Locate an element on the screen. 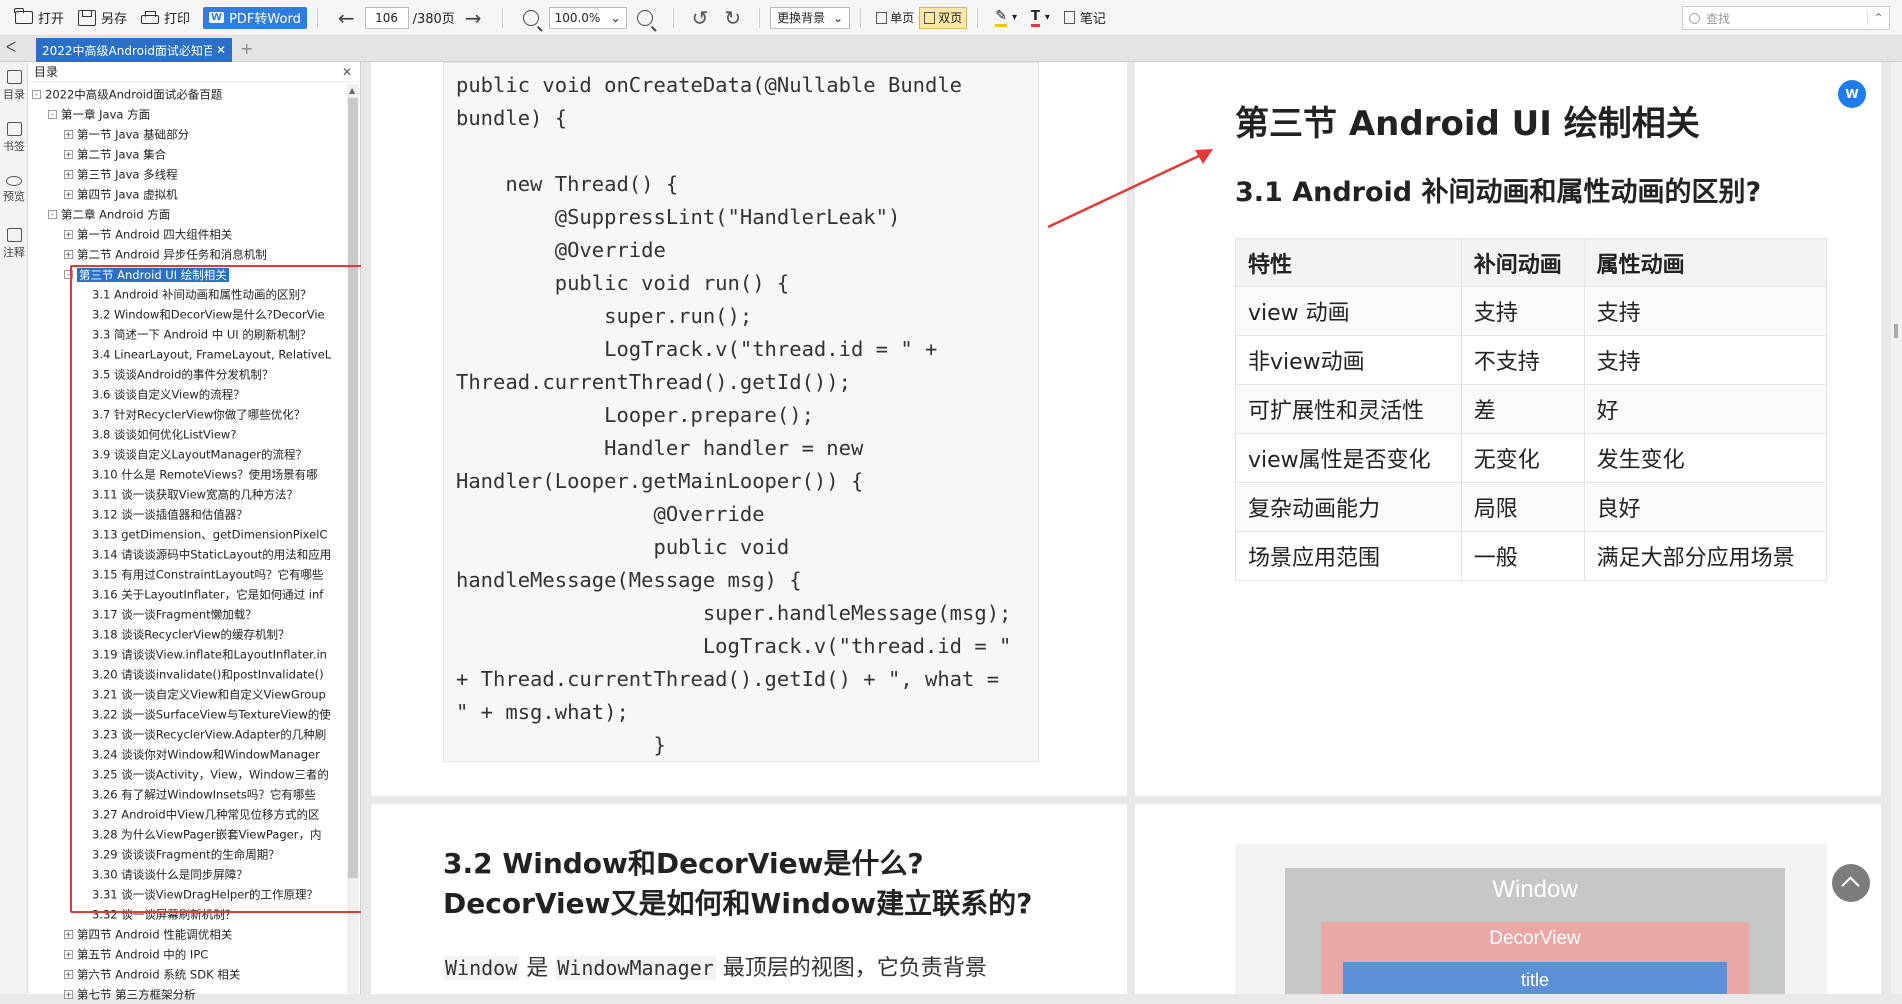  word-badge-icon: W is located at coordinates (1852, 94).